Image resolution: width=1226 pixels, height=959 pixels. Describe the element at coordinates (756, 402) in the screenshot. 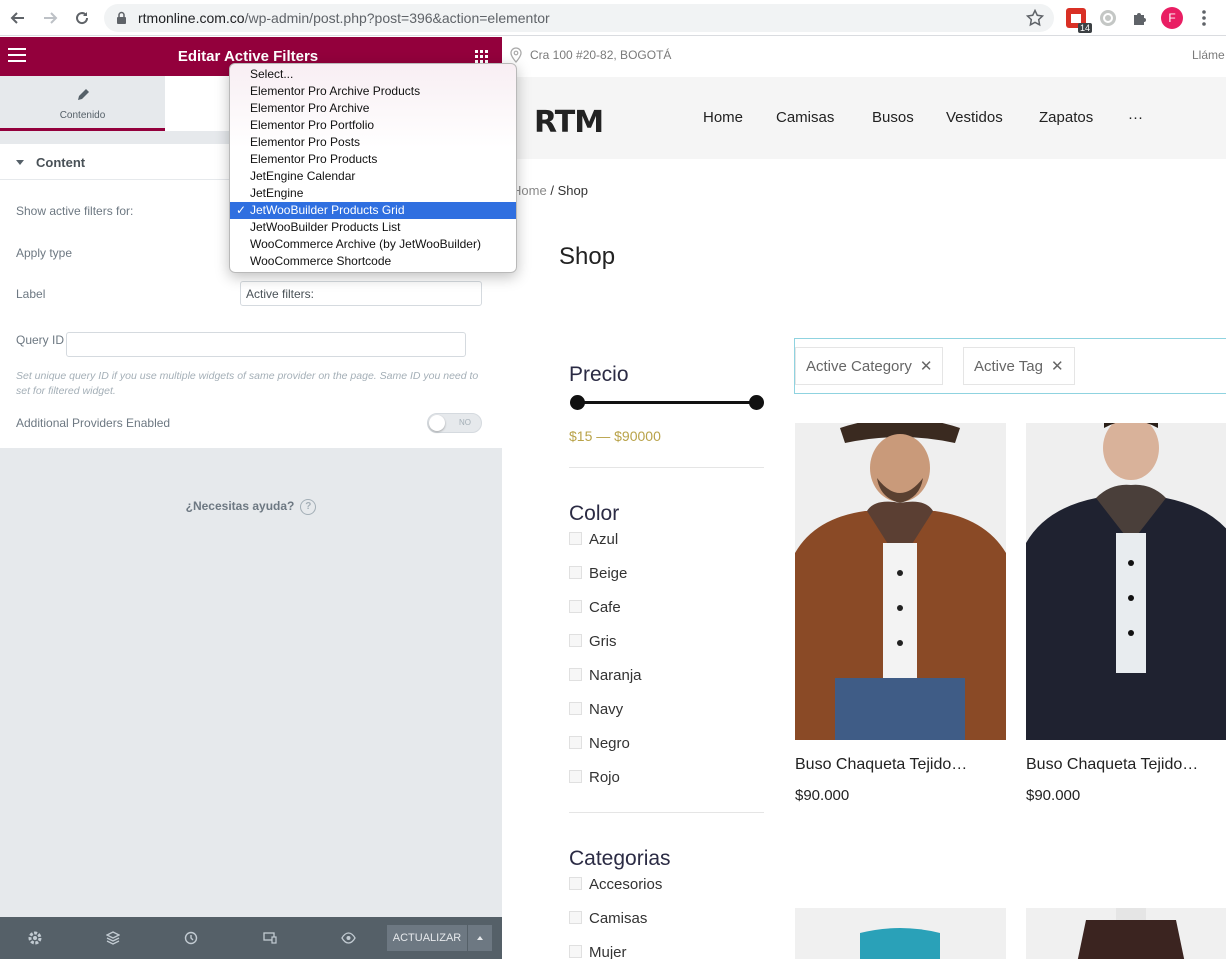

I see `price-slider-max-handle` at that location.